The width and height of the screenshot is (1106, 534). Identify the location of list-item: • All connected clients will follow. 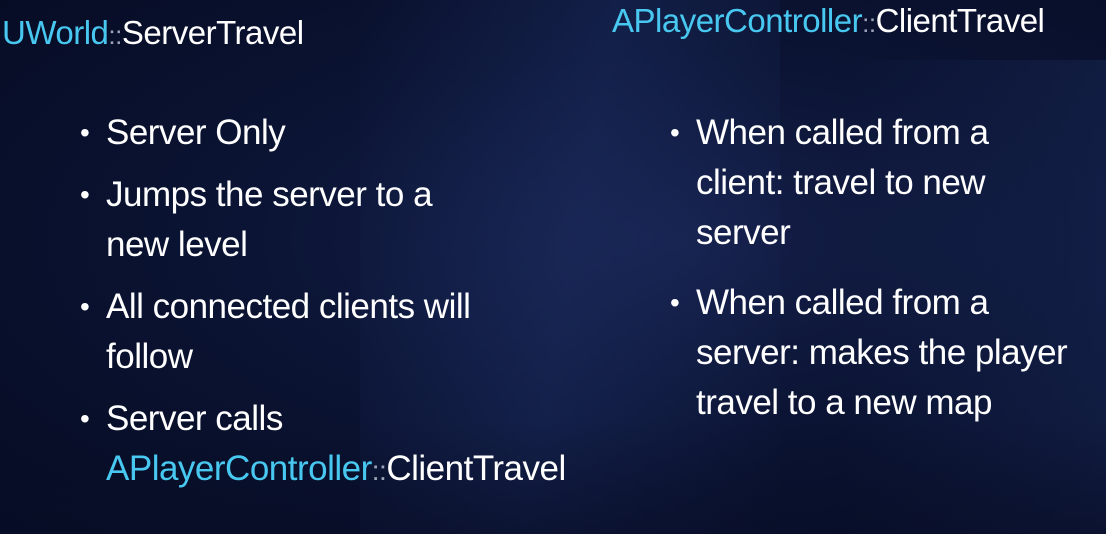
(303, 332).